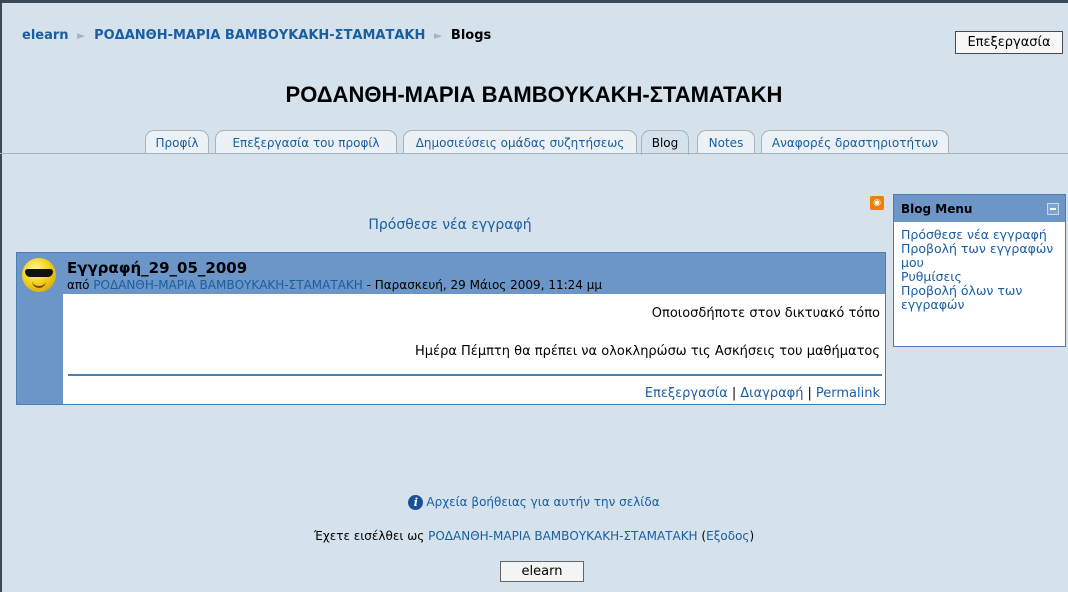  I want to click on sunglasses-icon, so click(39, 273).